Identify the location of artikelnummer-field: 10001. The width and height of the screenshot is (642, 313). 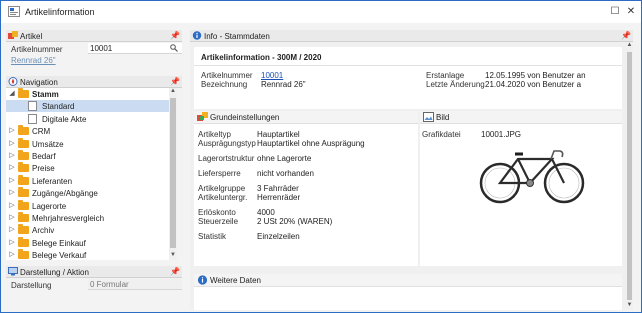
(135, 48).